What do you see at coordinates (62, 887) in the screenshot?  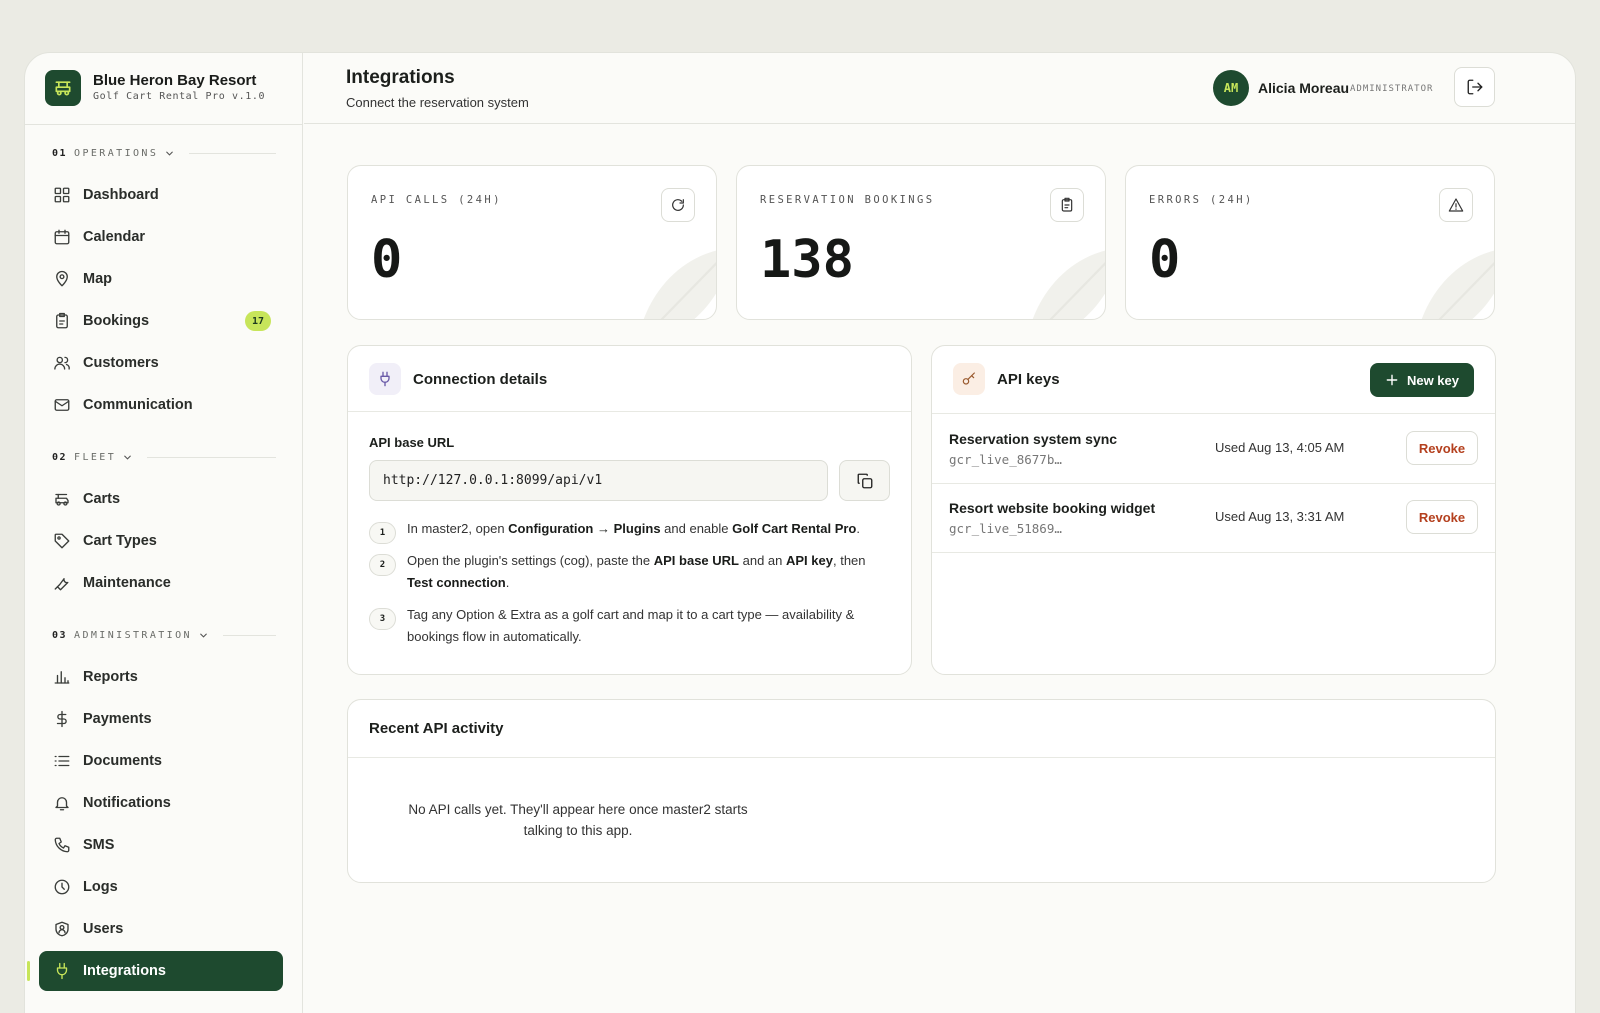 I see `clock-icon` at bounding box center [62, 887].